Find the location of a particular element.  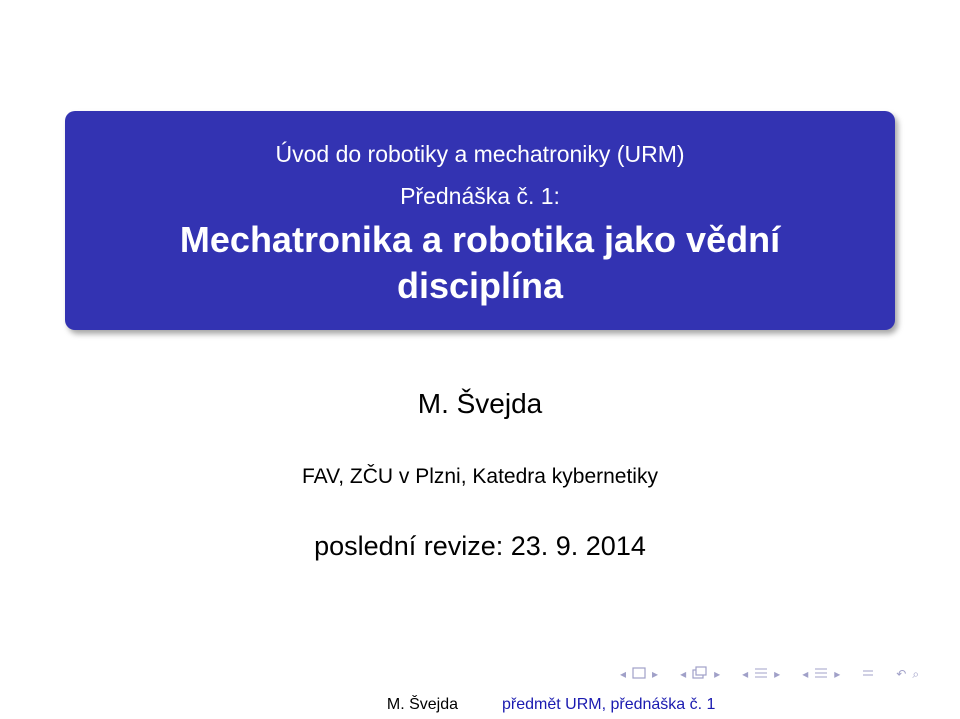

institute-name: FAV, ZČU v Plzni, Katedra kybernetiky is located at coordinates (480, 476).